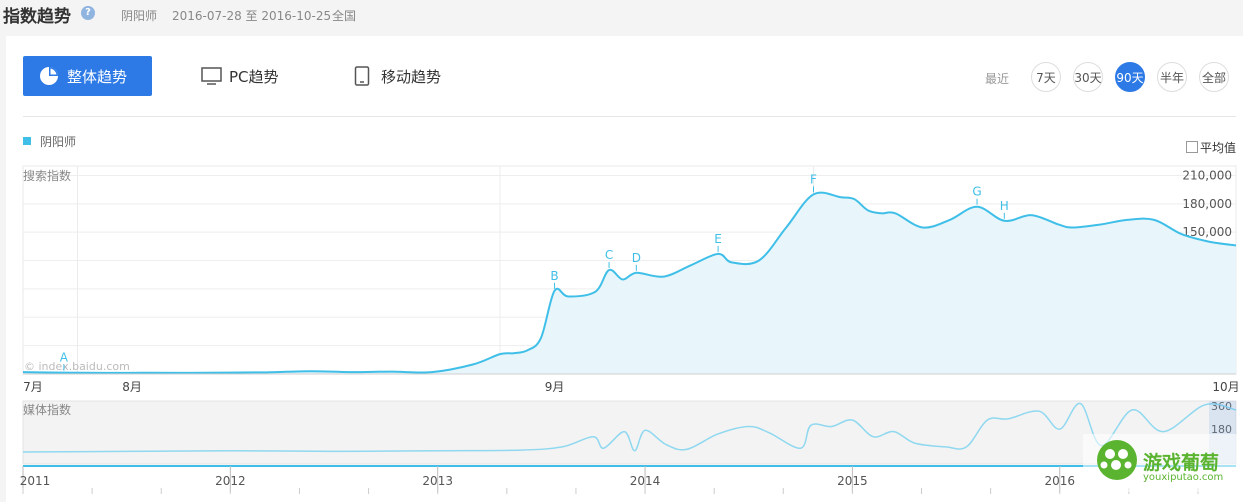  Describe the element at coordinates (437, 481) in the screenshot. I see `overview-year-label: 2013` at that location.